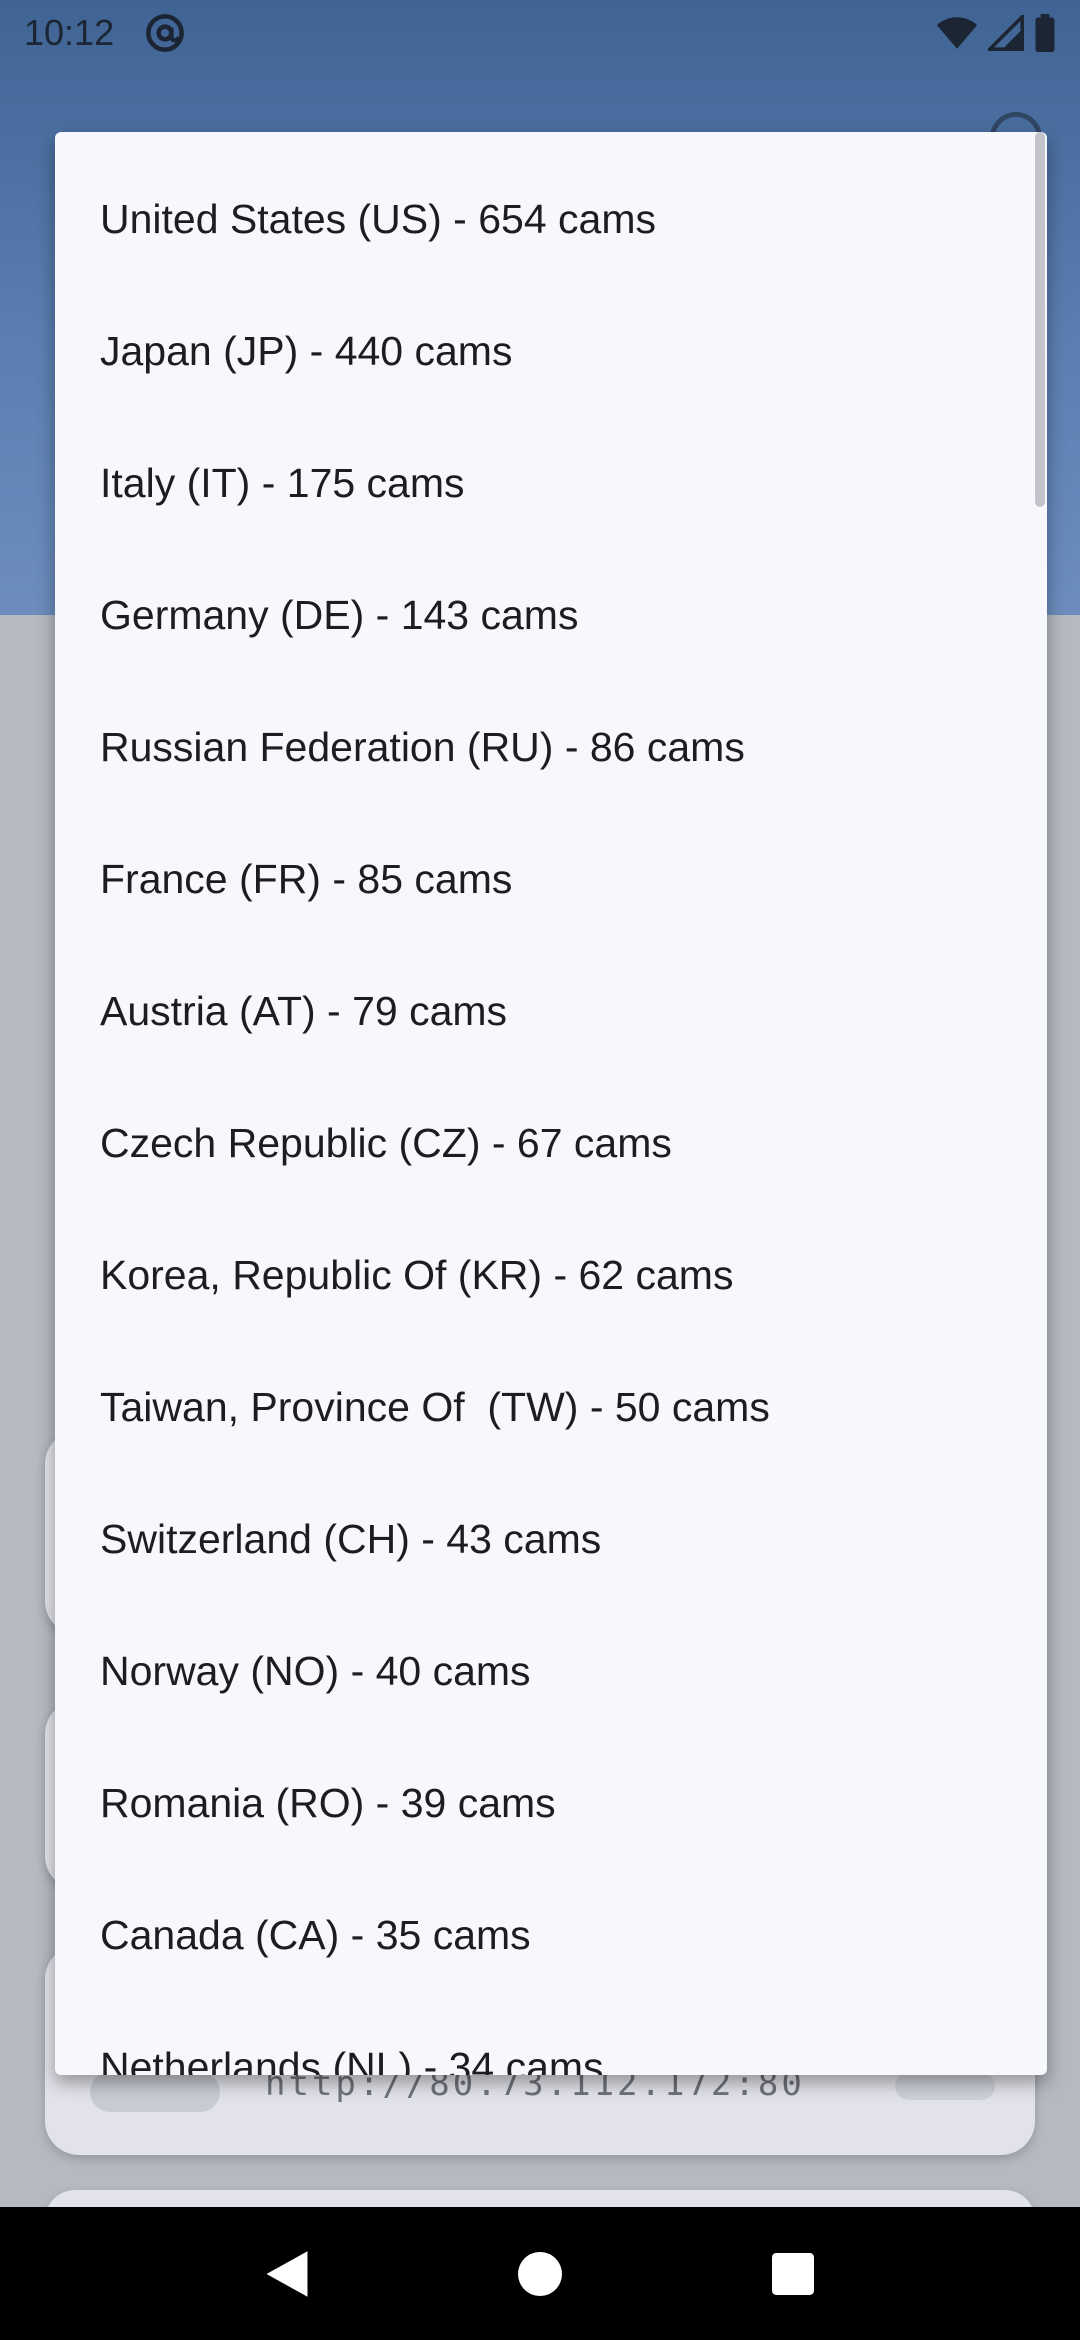 The height and width of the screenshot is (2340, 1080). What do you see at coordinates (550, 879) in the screenshot?
I see `dropdown-option: France (FR) - 85 cams` at bounding box center [550, 879].